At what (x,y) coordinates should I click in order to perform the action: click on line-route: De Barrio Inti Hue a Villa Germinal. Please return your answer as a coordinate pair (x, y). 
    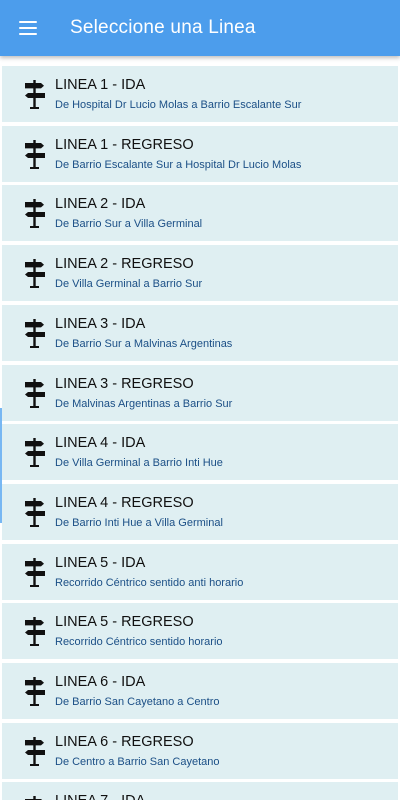
    Looking at the image, I should click on (139, 522).